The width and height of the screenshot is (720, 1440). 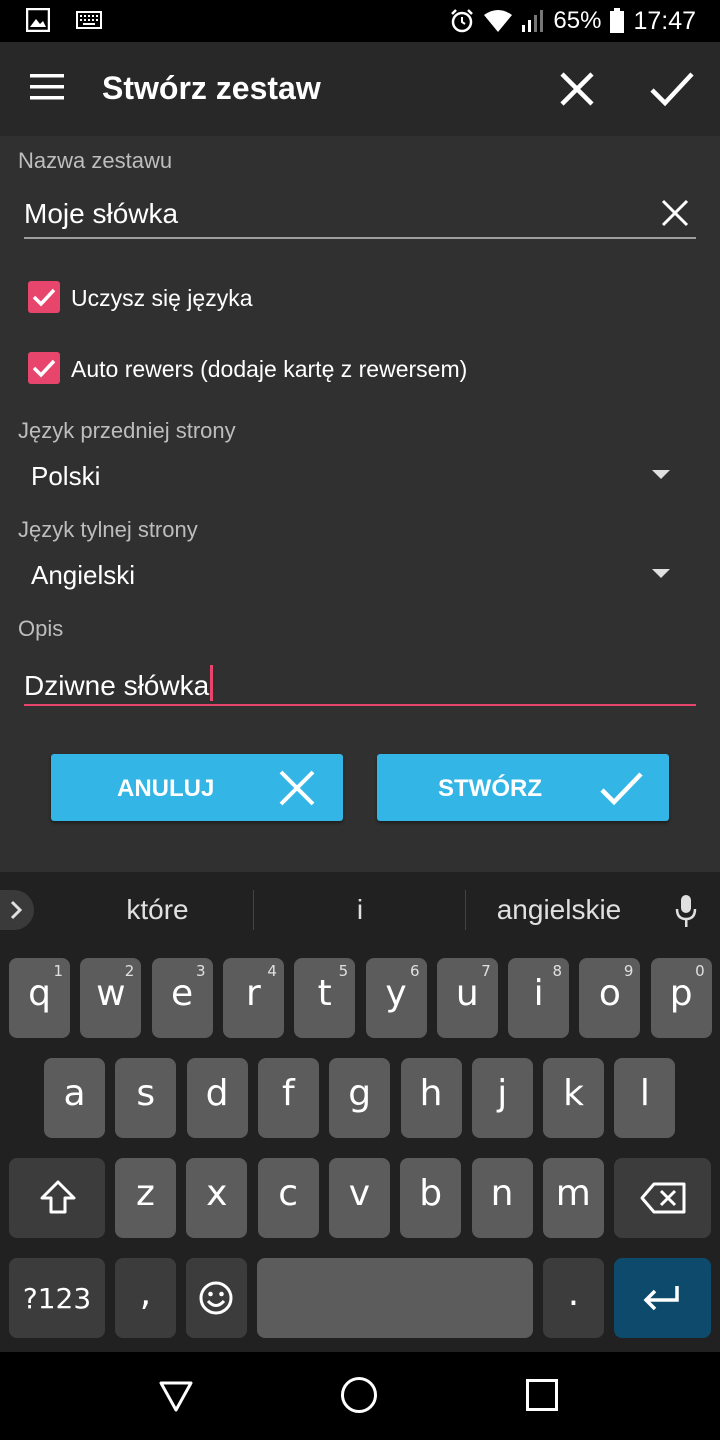 What do you see at coordinates (57, 1198) in the screenshot?
I see `shift-key` at bounding box center [57, 1198].